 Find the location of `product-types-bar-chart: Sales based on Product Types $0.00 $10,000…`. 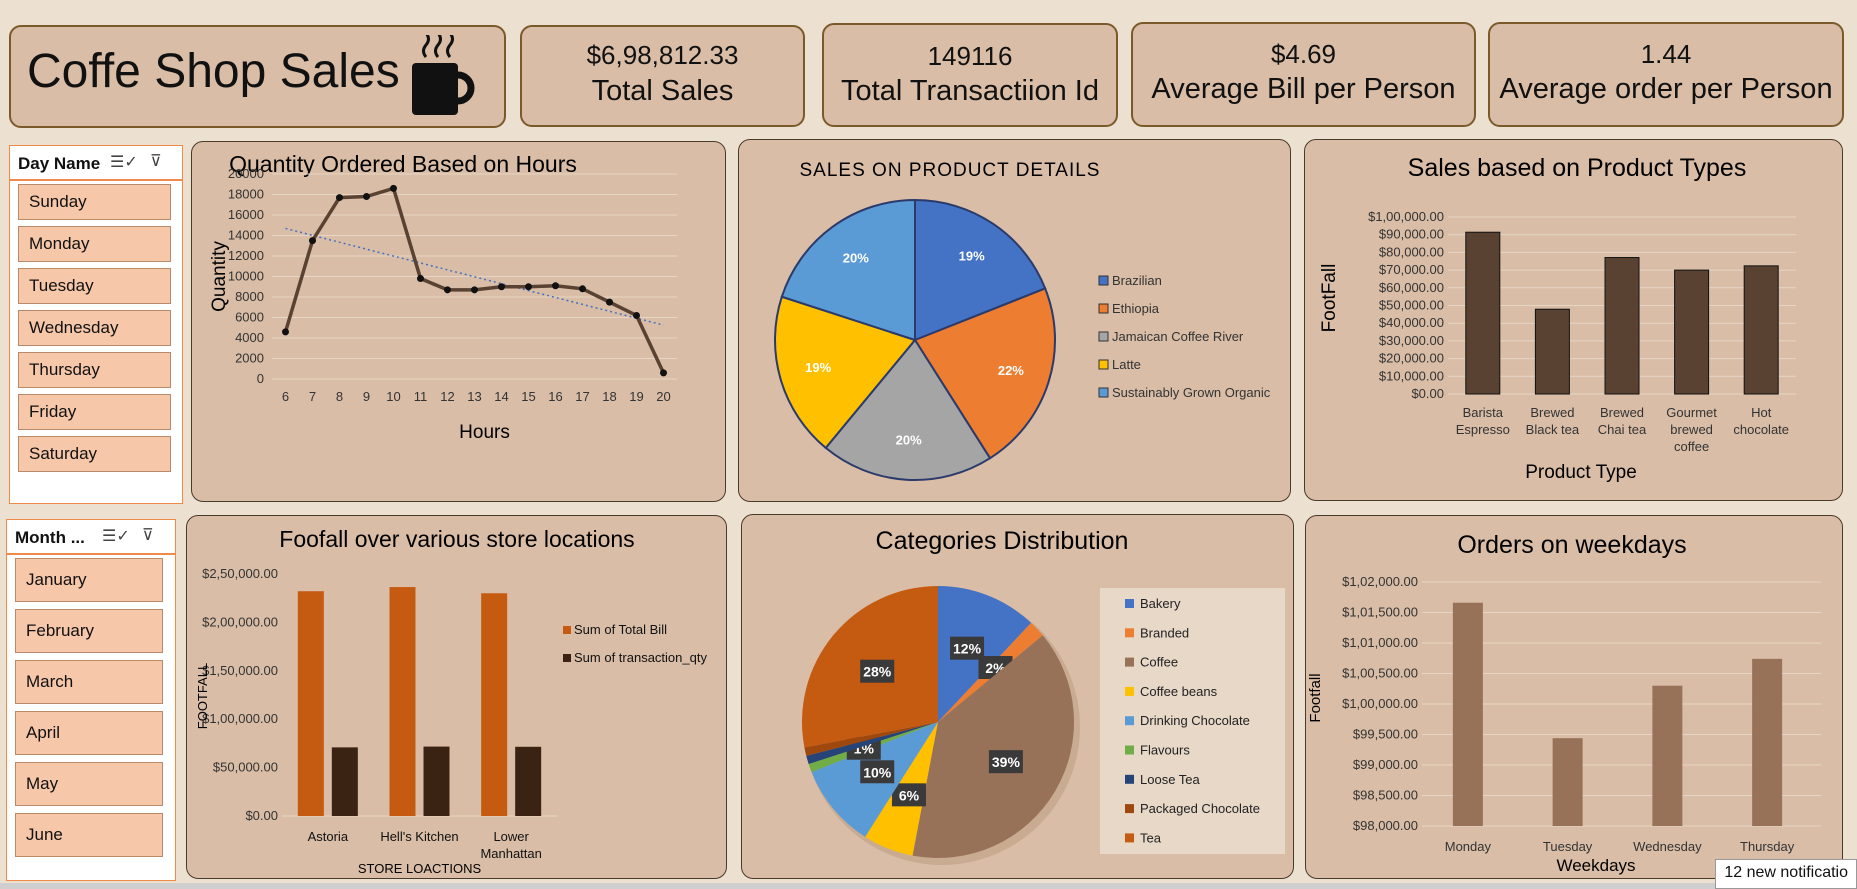

product-types-bar-chart: Sales based on Product Types $0.00 $10,000… is located at coordinates (1557, 318).